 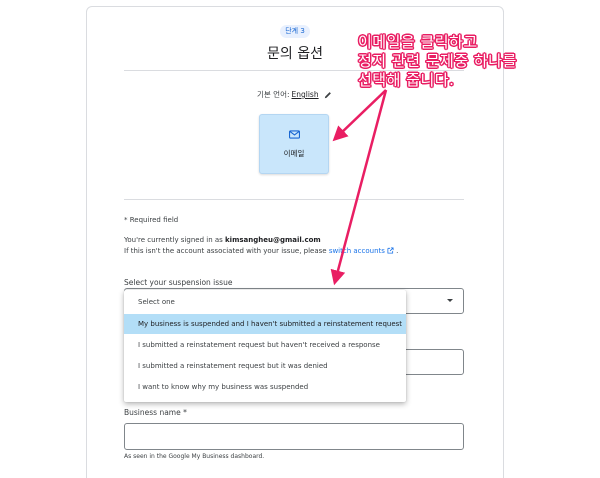 I want to click on pencil-icon, so click(x=328, y=95).